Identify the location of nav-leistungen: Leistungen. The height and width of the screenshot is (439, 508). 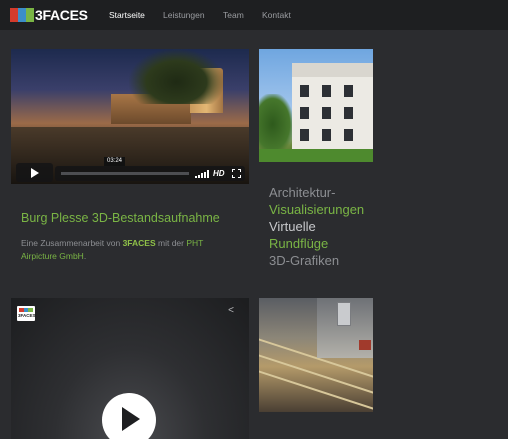
(184, 15).